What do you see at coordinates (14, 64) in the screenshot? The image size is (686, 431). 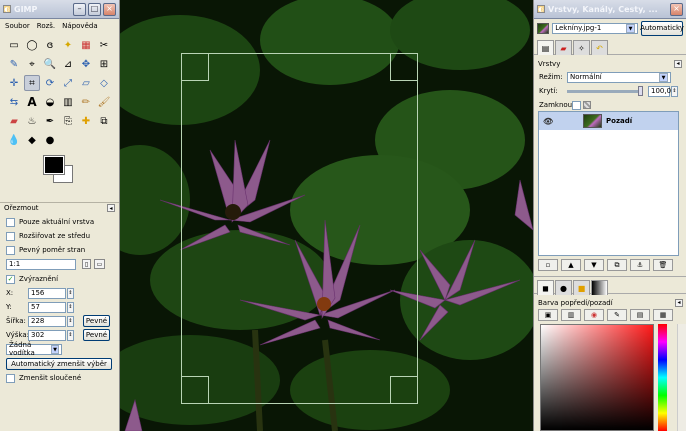 I see `paths-icon: ✎` at bounding box center [14, 64].